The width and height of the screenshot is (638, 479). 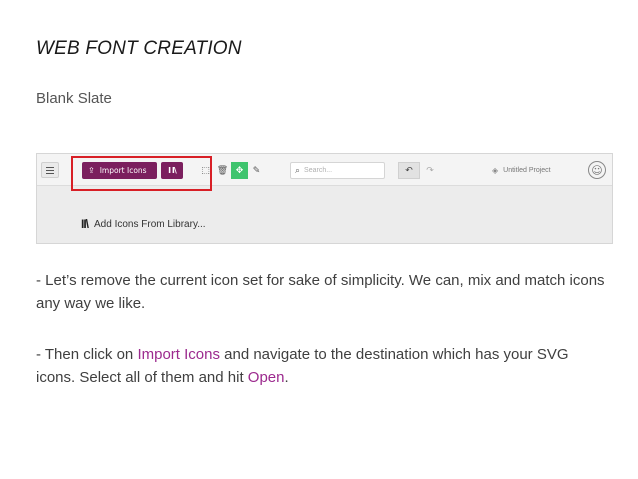 I want to click on menu-button, so click(x=50, y=170).